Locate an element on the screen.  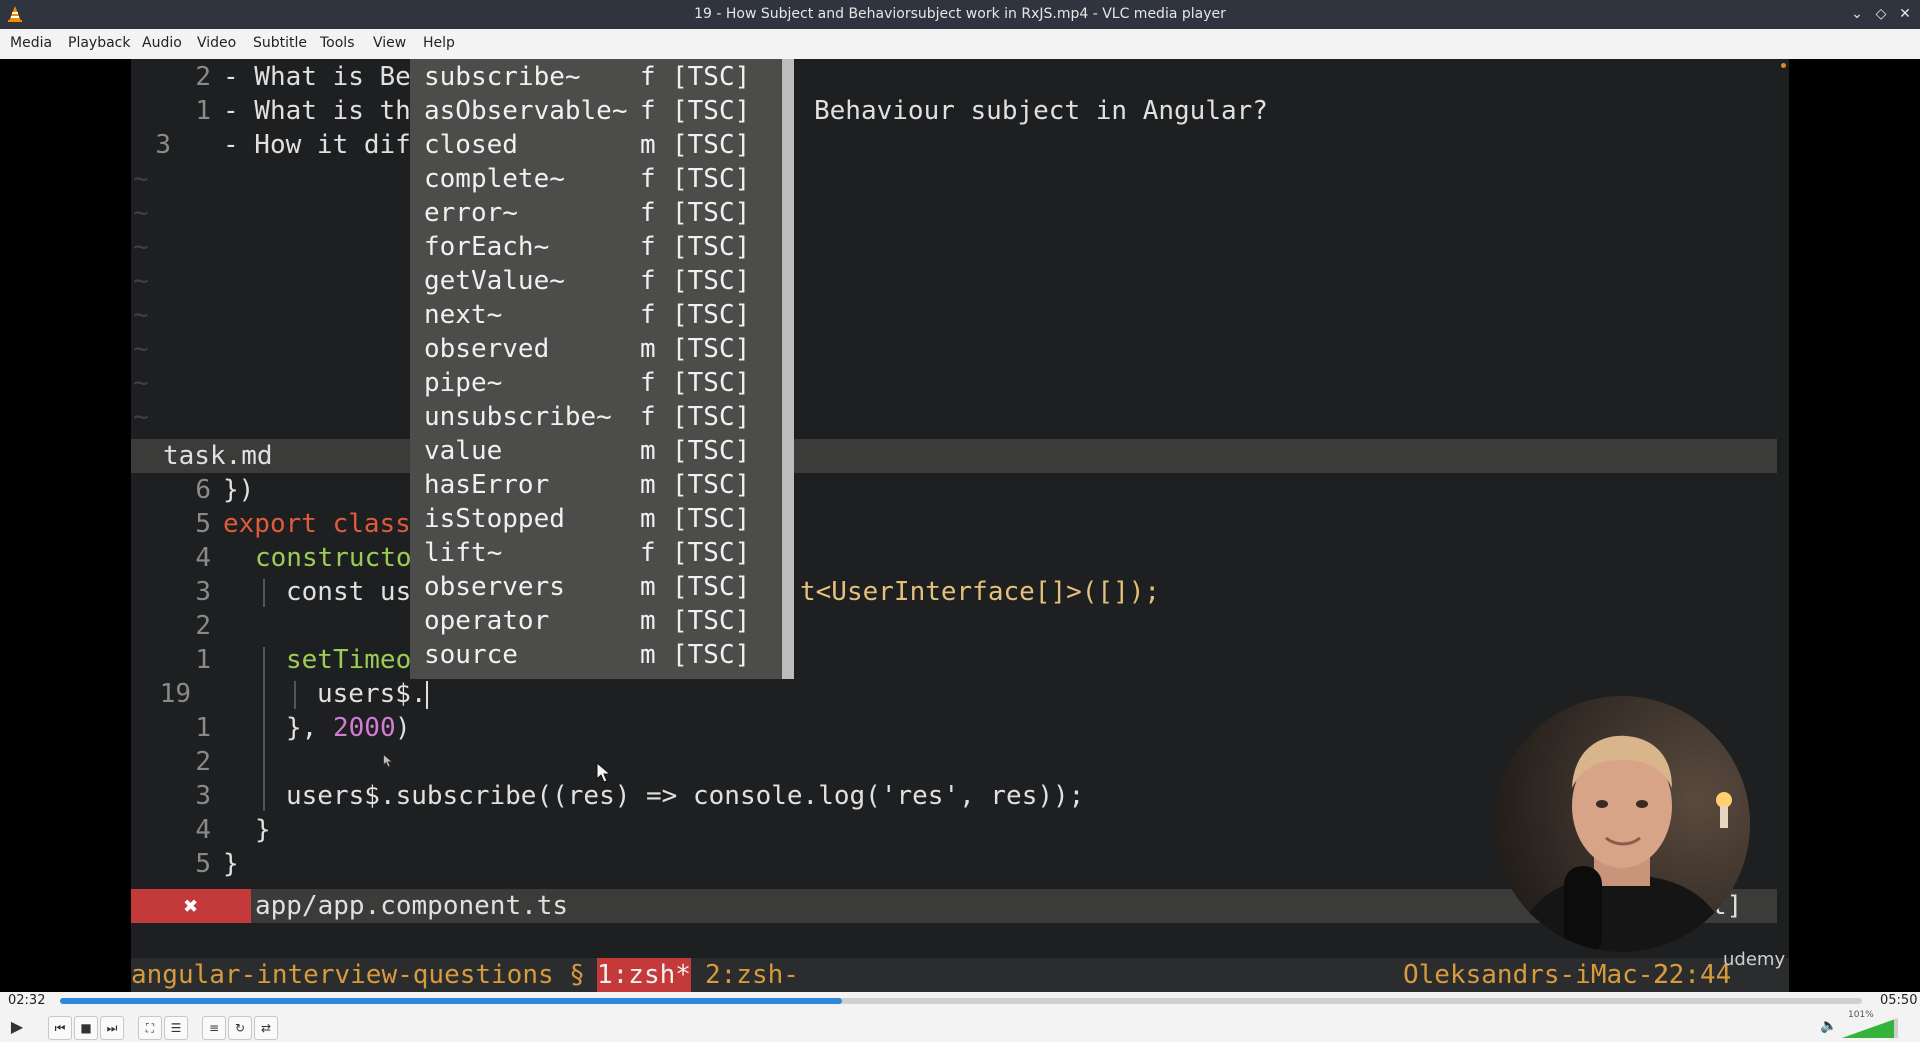
loop-icon: ↻ is located at coordinates (240, 1028).